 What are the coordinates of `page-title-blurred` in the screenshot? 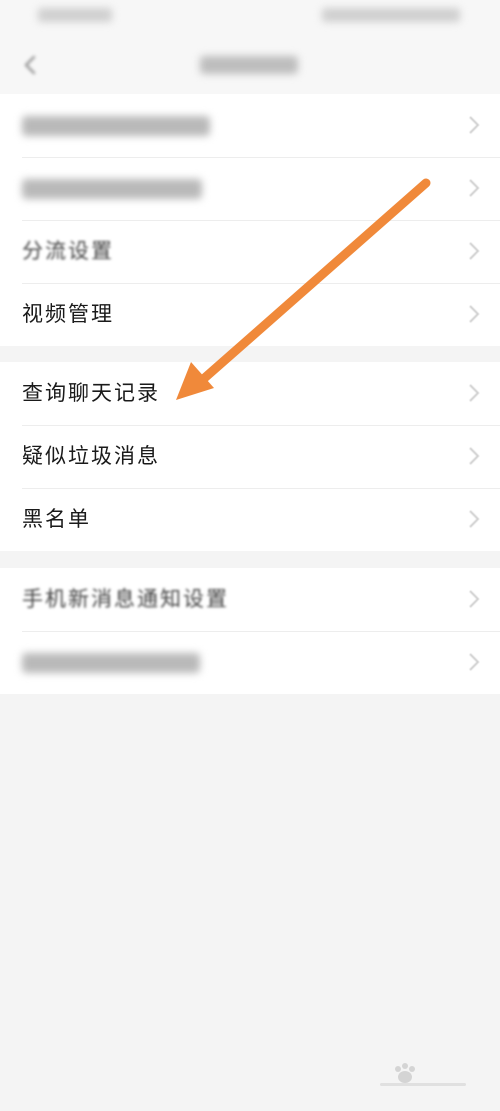 It's located at (249, 65).